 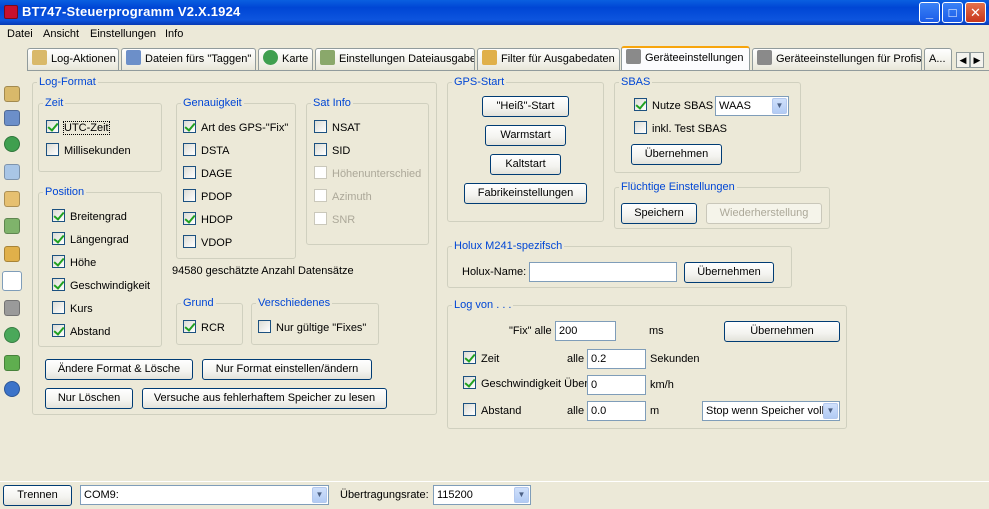 I want to click on sid-checkbox: SID, so click(x=332, y=151).